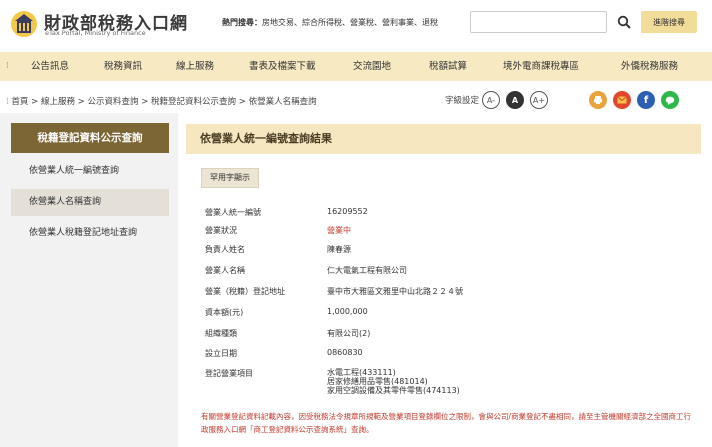  Describe the element at coordinates (113, 102) in the screenshot. I see `breadcrumb-public: 公示資料查詢` at that location.